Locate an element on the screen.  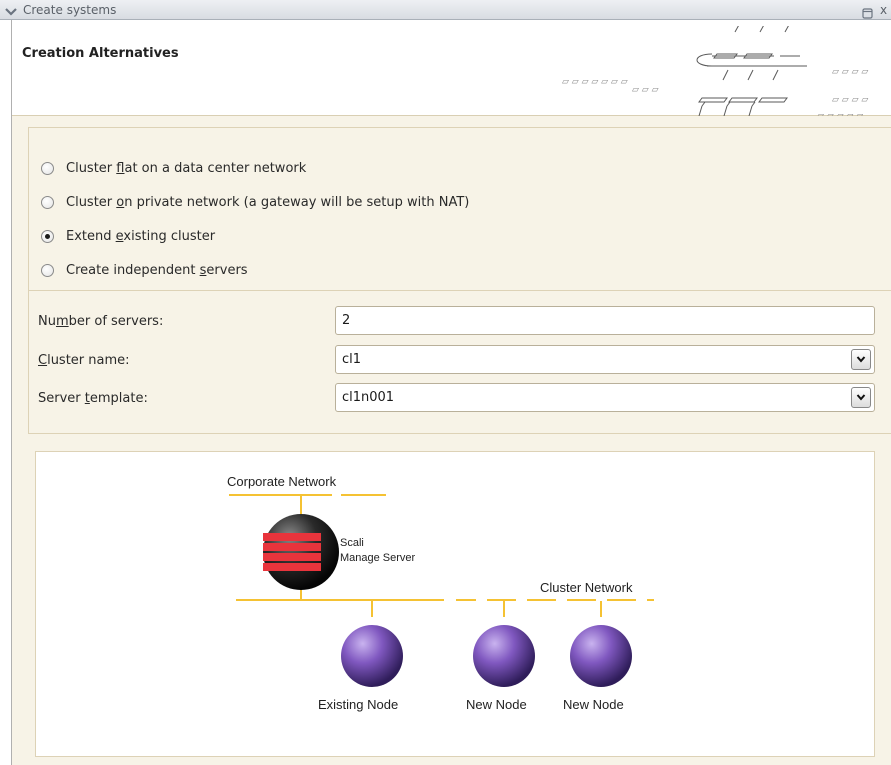
radio-button-selected is located at coordinates (47, 236).